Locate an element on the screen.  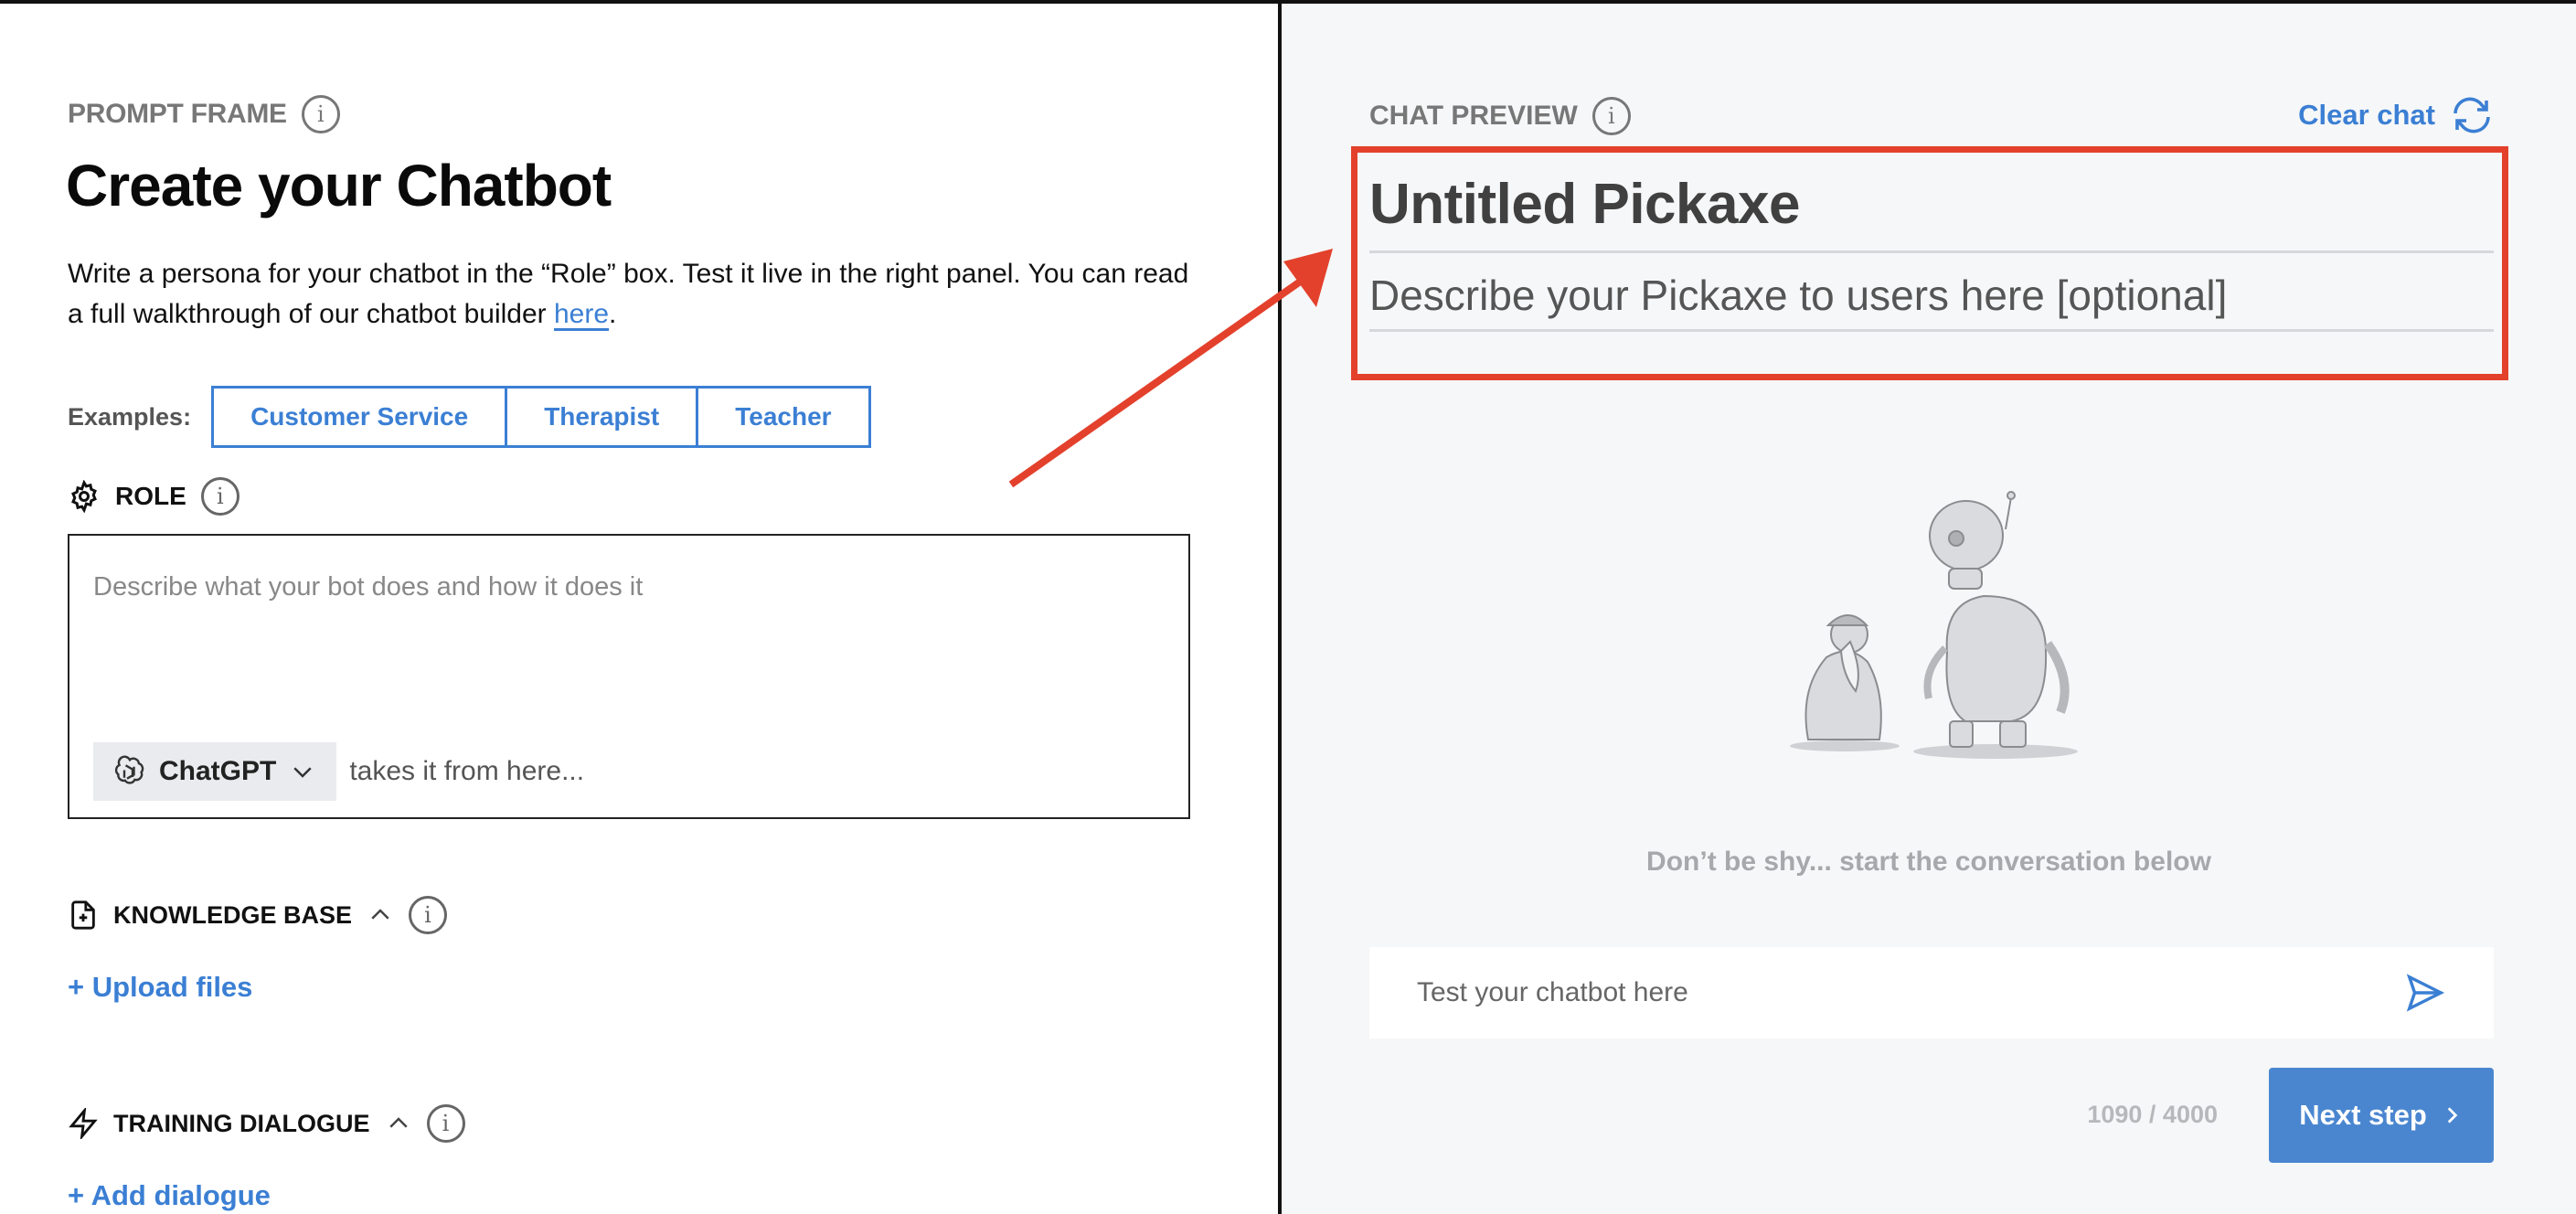
examples-button-group: Customer Service Therapist Teacher is located at coordinates (541, 417).